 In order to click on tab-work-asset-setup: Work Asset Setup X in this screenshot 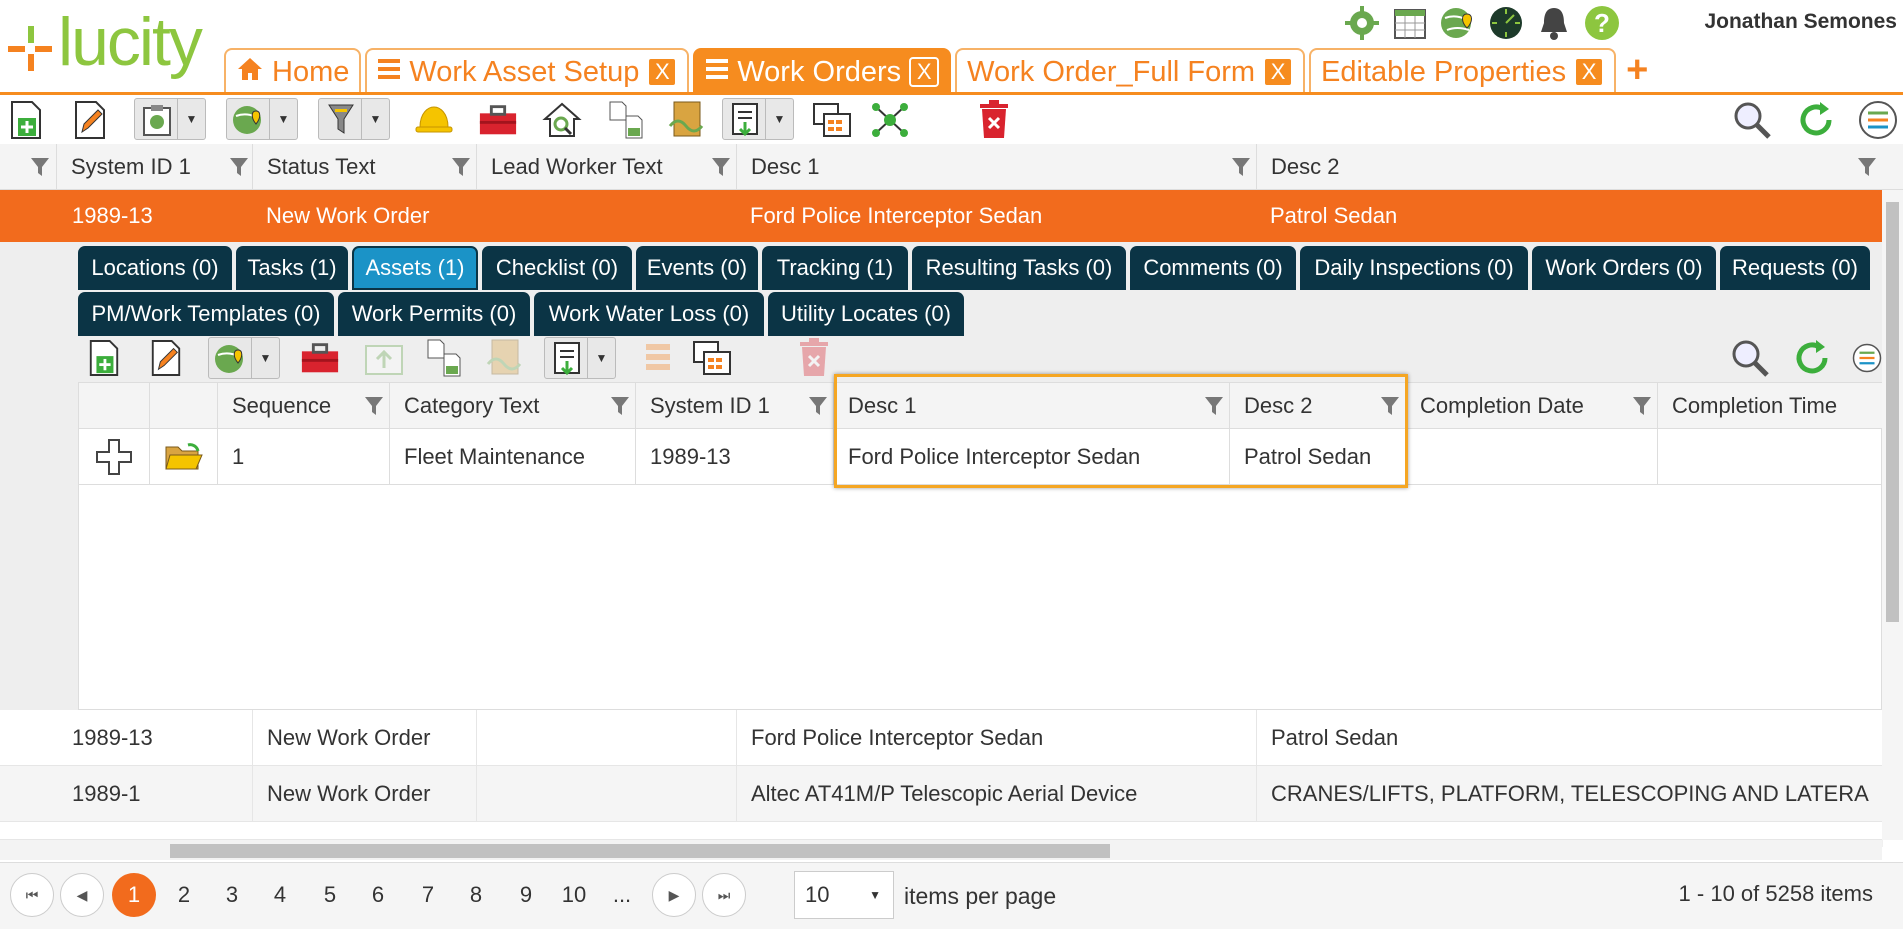, I will do `click(527, 71)`.